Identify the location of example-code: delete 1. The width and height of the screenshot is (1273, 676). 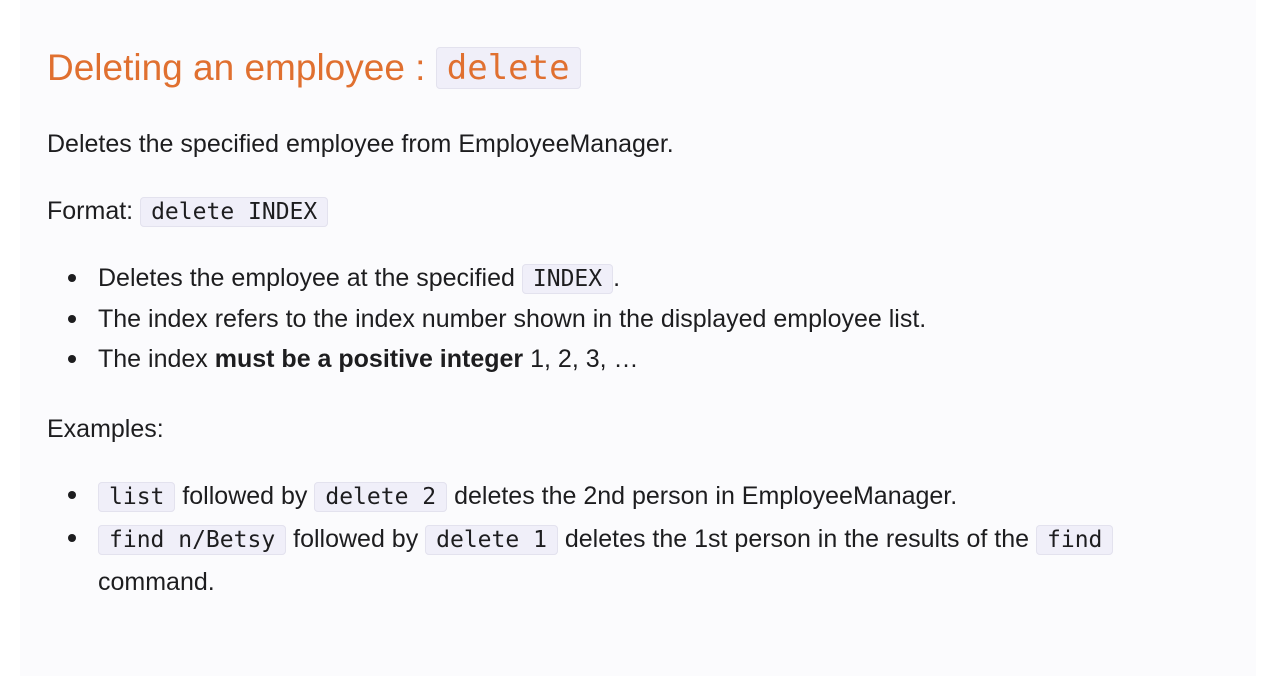
(491, 540).